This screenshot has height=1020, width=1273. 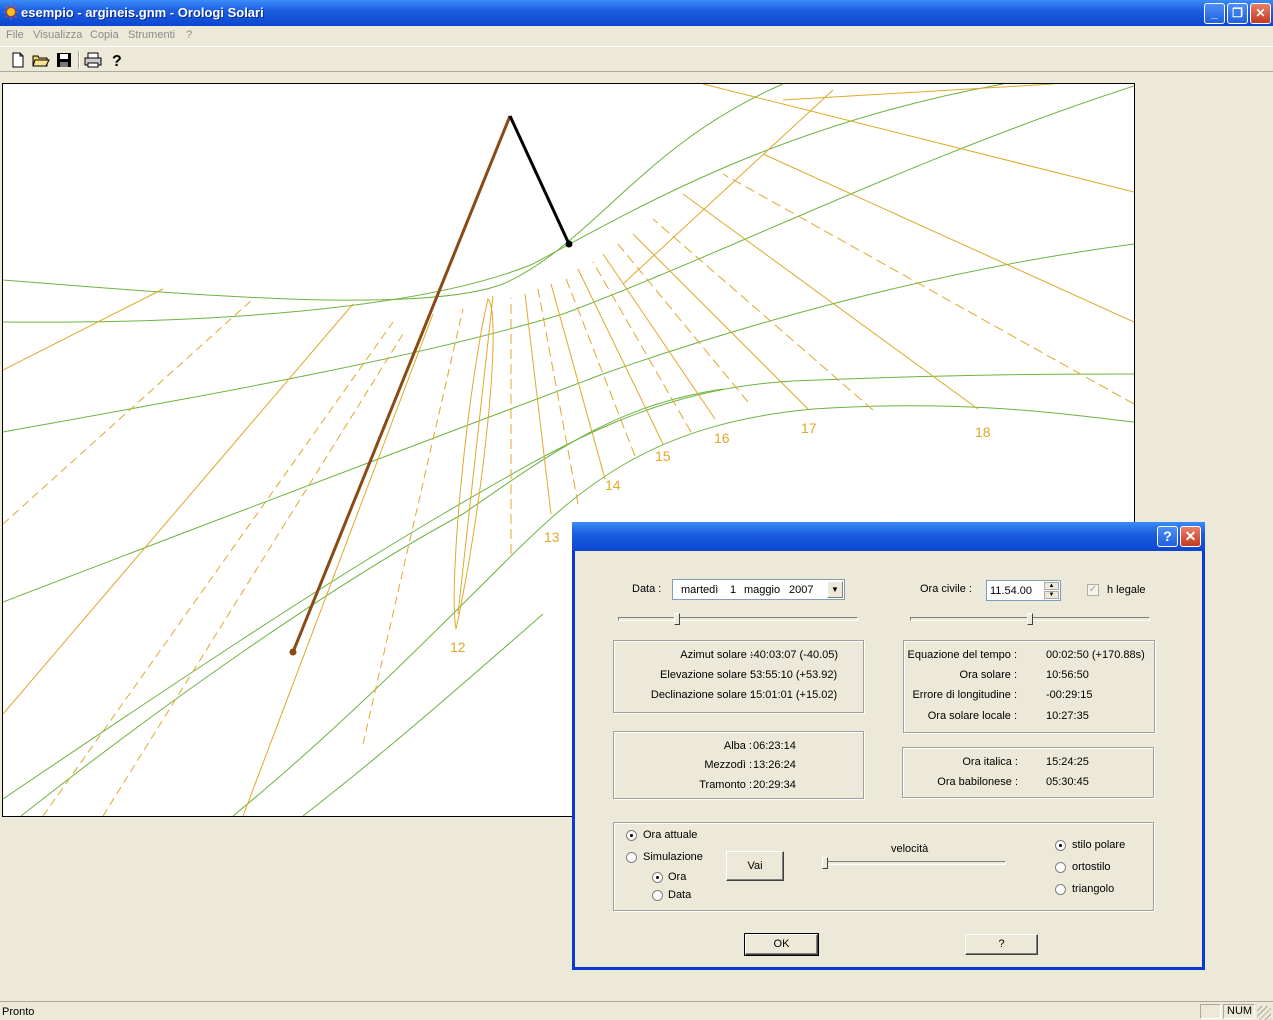 I want to click on ortho-style, so click(x=539, y=180).